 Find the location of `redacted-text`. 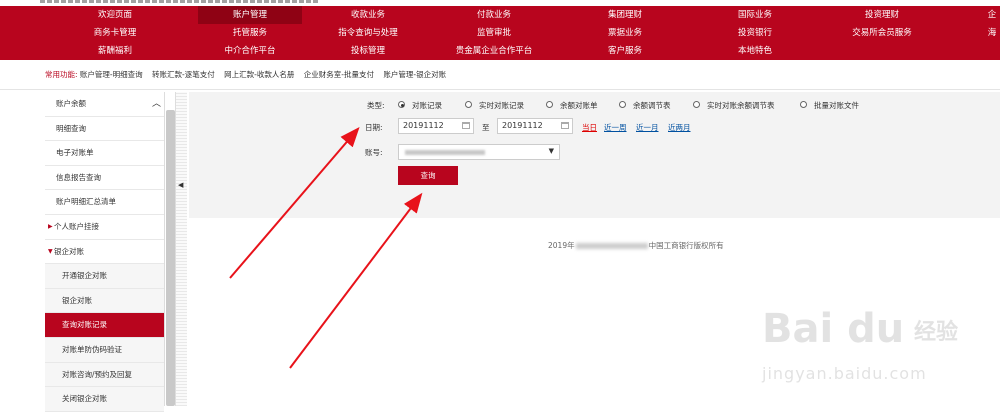

redacted-text is located at coordinates (611, 246).